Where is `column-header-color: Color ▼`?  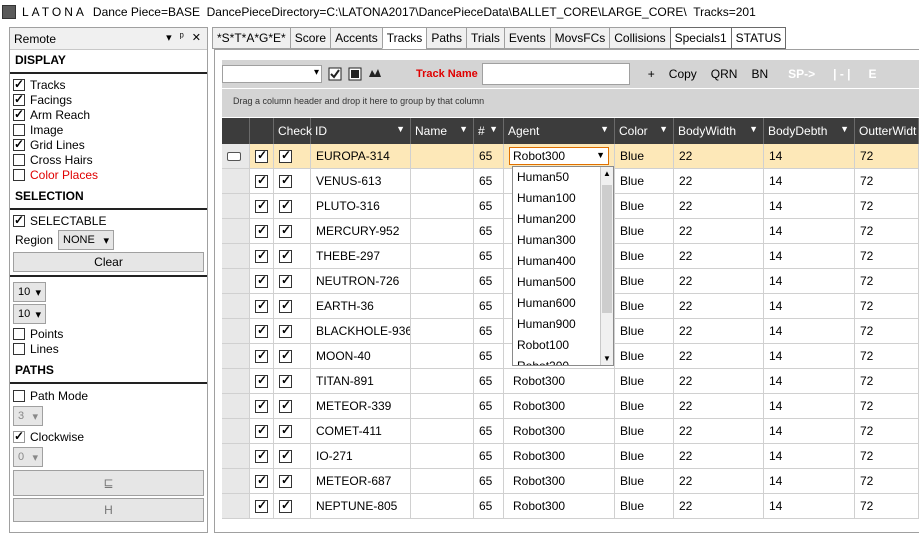
column-header-color: Color ▼ is located at coordinates (644, 131).